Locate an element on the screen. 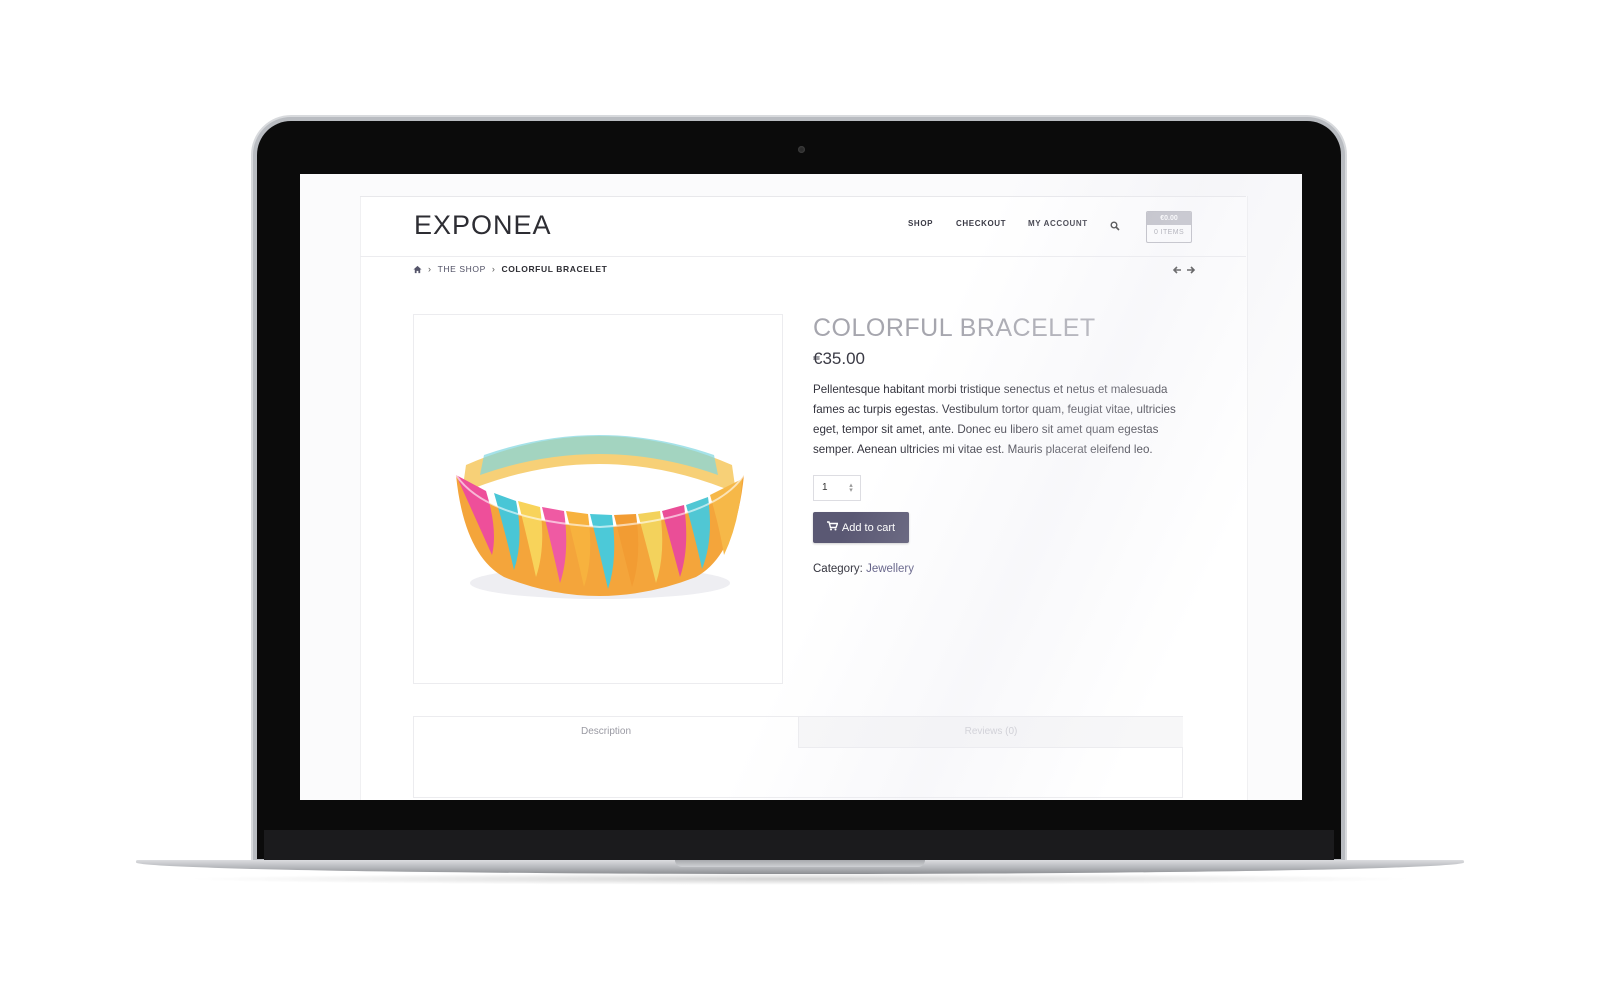 The width and height of the screenshot is (1600, 1000). header-bottom-border is located at coordinates (803, 256).